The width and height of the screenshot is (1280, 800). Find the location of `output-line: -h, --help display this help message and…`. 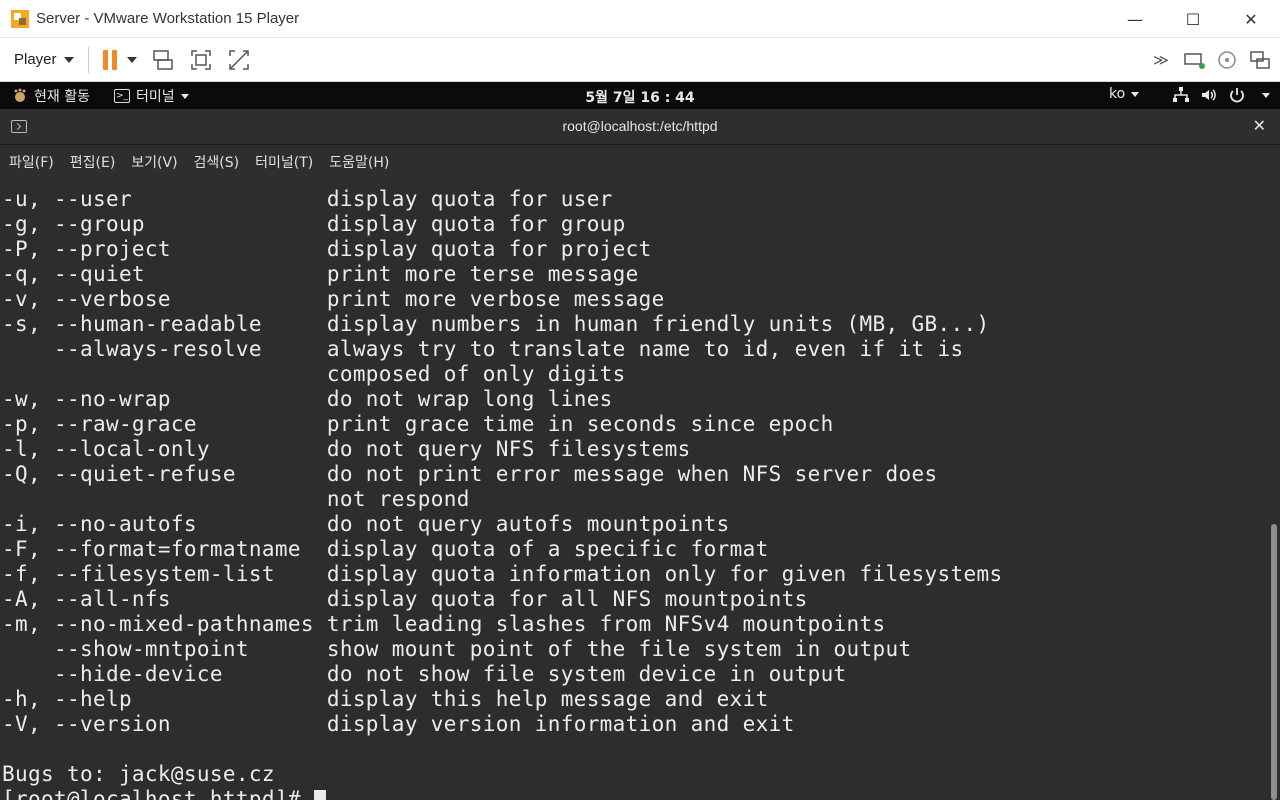

output-line: -h, --help display this help message and… is located at coordinates (385, 699).